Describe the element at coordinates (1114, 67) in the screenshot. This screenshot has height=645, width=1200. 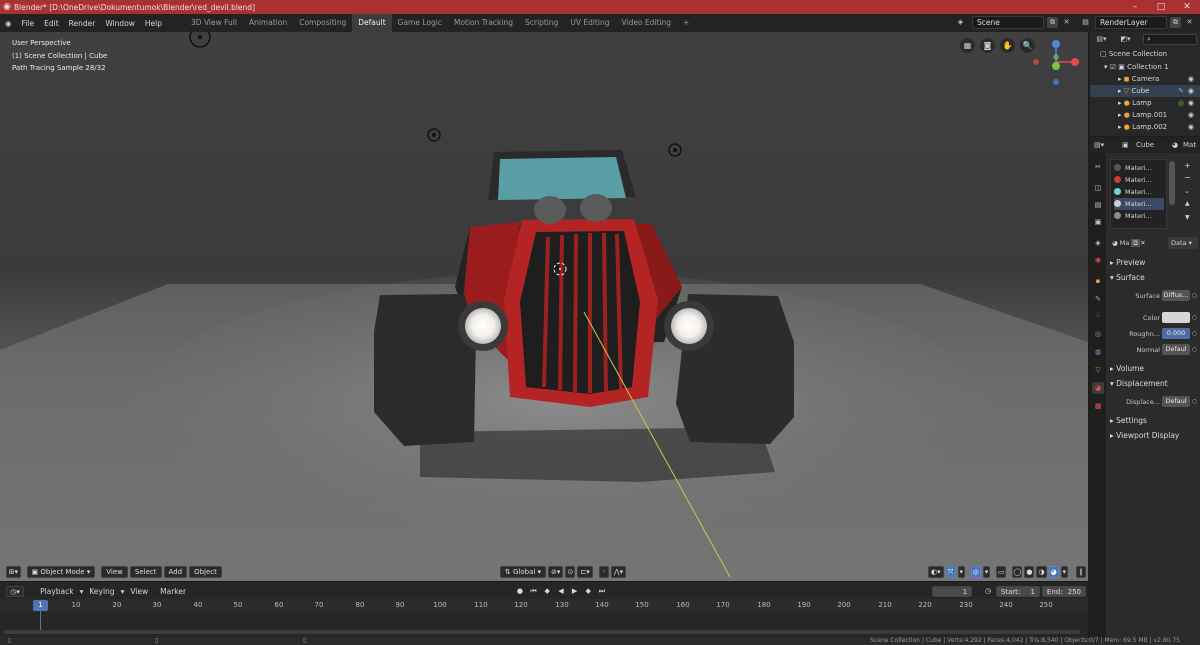
I see `checkbox-icon: ☑` at that location.